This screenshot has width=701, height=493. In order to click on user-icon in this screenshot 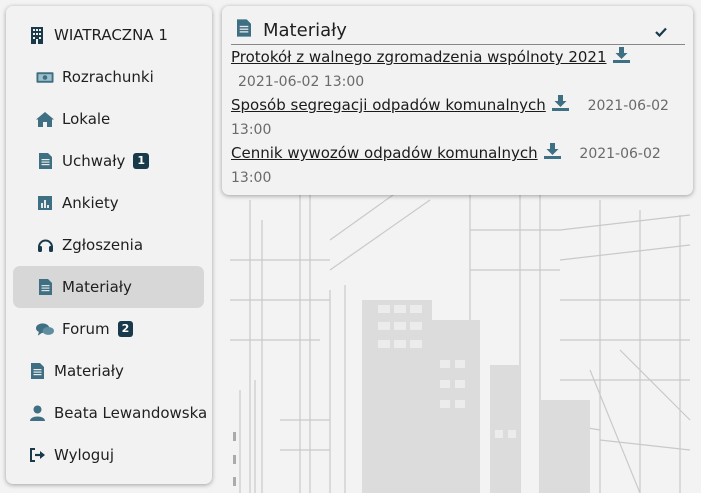, I will do `click(37, 413)`.